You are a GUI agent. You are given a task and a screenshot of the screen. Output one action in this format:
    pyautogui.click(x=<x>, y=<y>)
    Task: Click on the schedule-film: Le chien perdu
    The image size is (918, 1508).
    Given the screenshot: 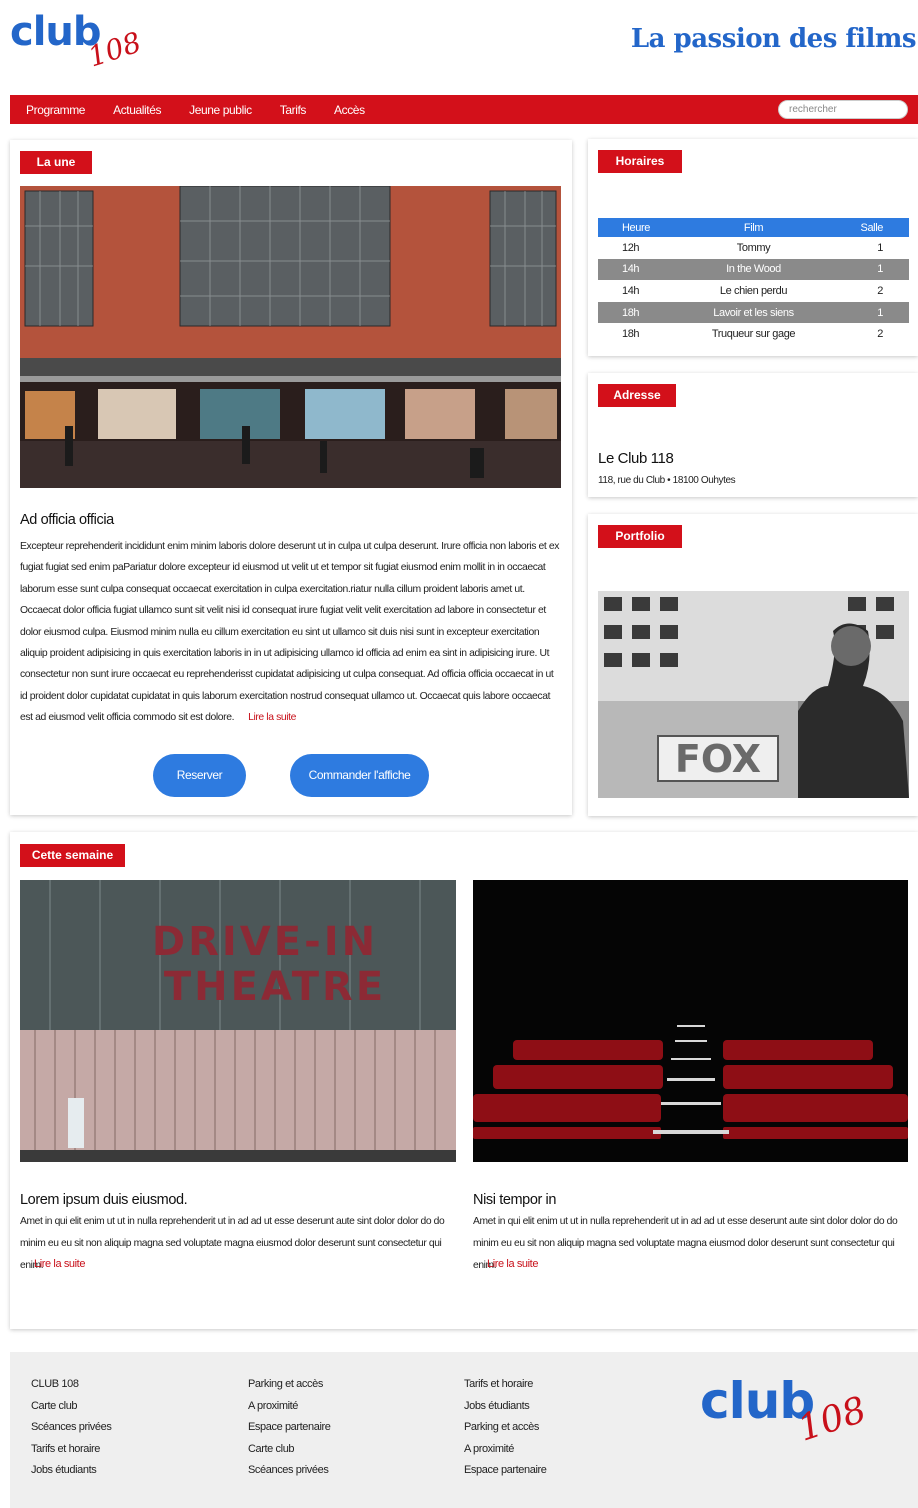 What is the action you would take?
    pyautogui.click(x=753, y=290)
    